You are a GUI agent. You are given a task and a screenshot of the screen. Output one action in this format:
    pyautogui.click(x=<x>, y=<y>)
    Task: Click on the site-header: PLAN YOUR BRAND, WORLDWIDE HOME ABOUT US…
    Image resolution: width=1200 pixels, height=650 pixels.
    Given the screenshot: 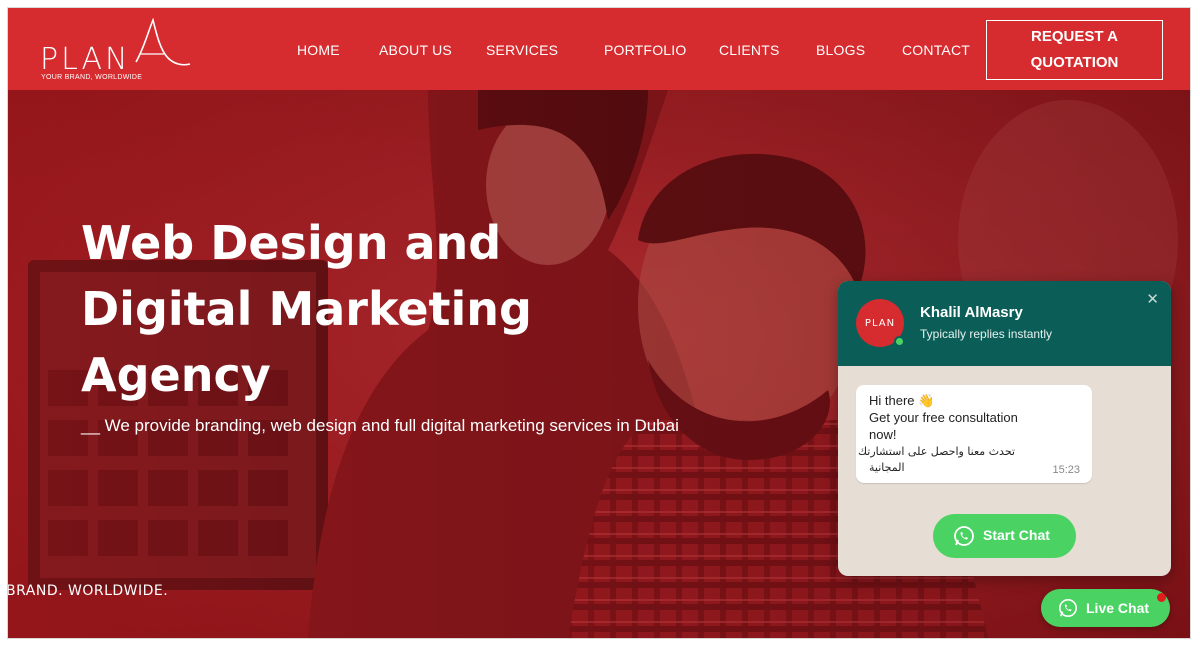 What is the action you would take?
    pyautogui.click(x=599, y=49)
    